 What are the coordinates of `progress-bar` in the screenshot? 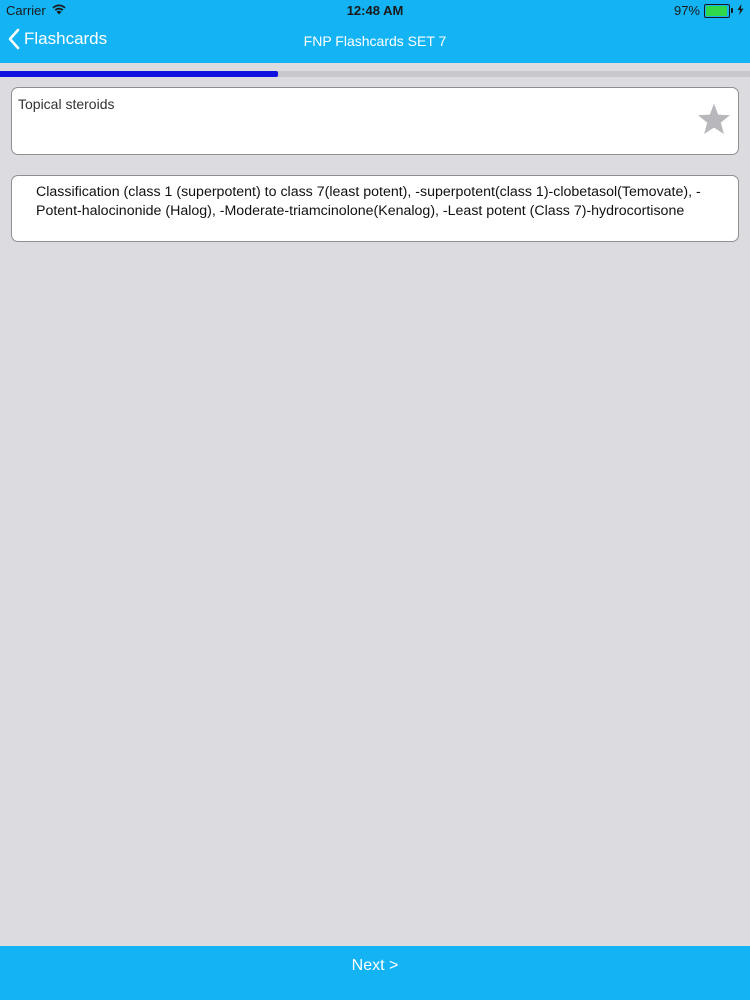 It's located at (375, 74).